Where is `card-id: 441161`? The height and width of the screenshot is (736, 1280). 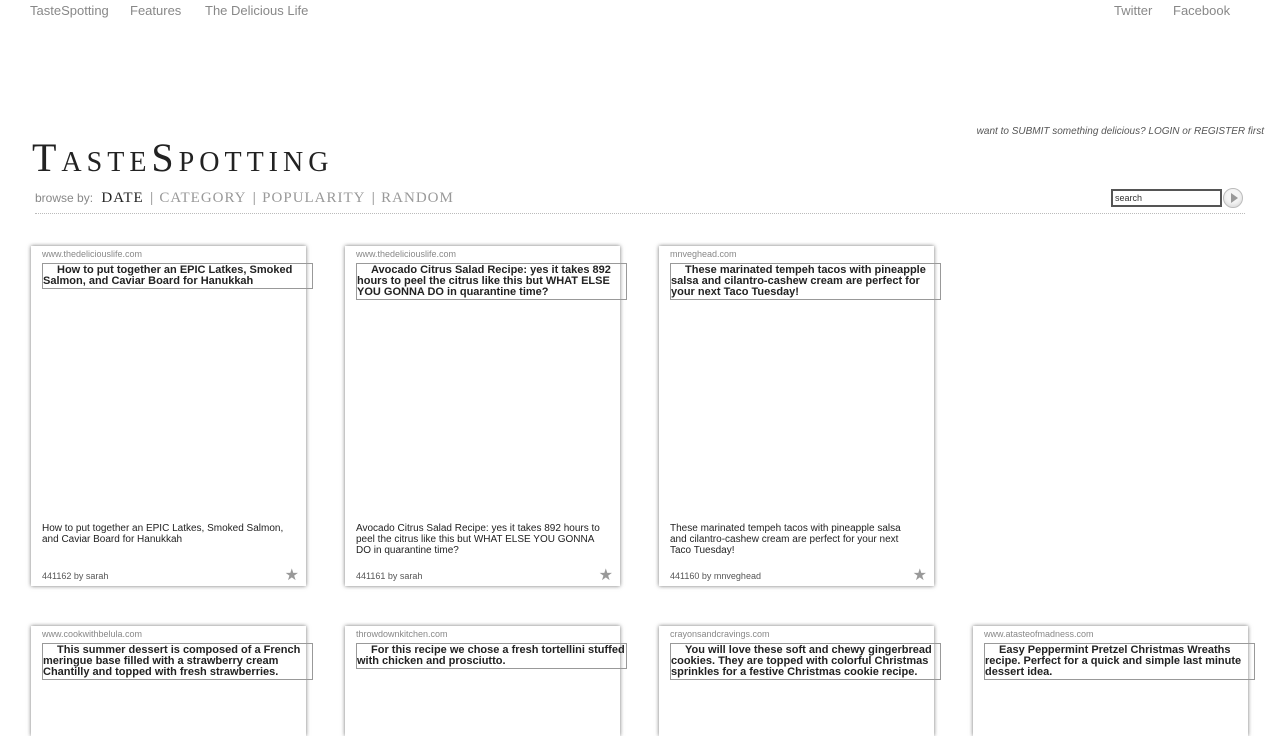
card-id: 441161 is located at coordinates (371, 576).